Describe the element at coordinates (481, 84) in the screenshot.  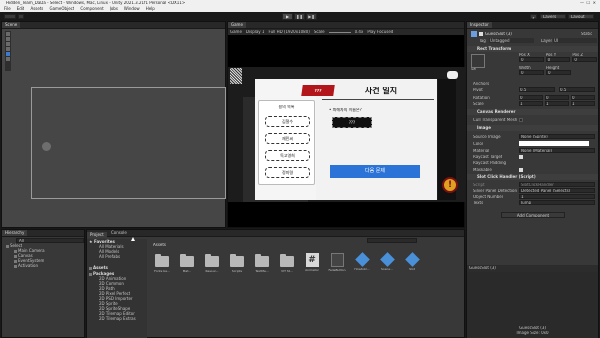
I see `anchors-foldout: Anchors` at that location.